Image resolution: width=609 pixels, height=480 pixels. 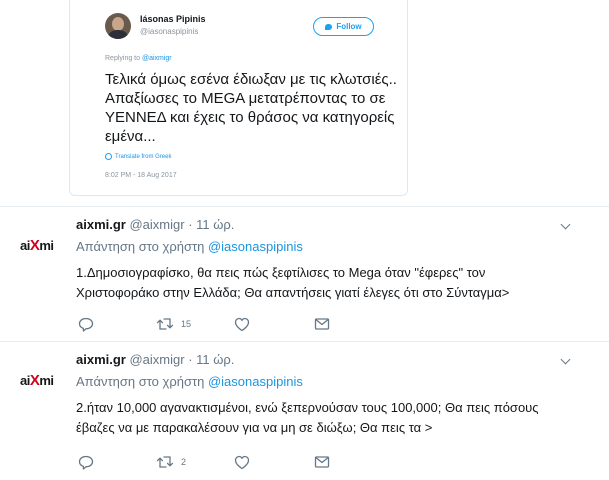 What do you see at coordinates (208, 325) in the screenshot?
I see `tweet-actions: 15` at bounding box center [208, 325].